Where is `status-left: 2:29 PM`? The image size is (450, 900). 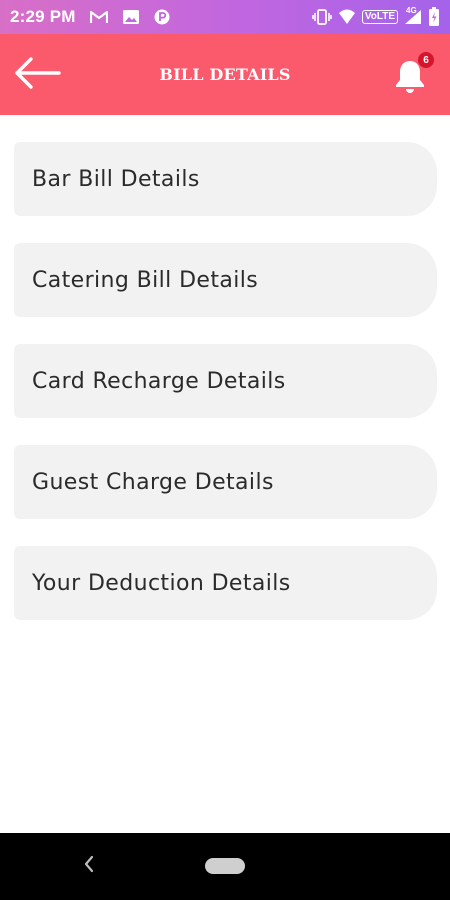
status-left: 2:29 PM is located at coordinates (90, 17).